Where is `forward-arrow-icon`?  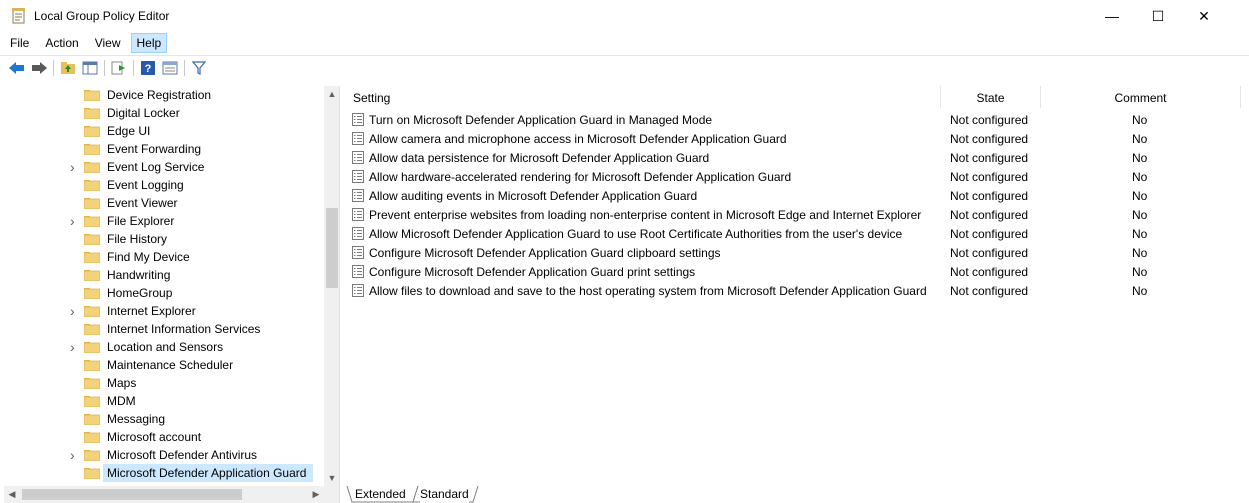 forward-arrow-icon is located at coordinates (39, 67).